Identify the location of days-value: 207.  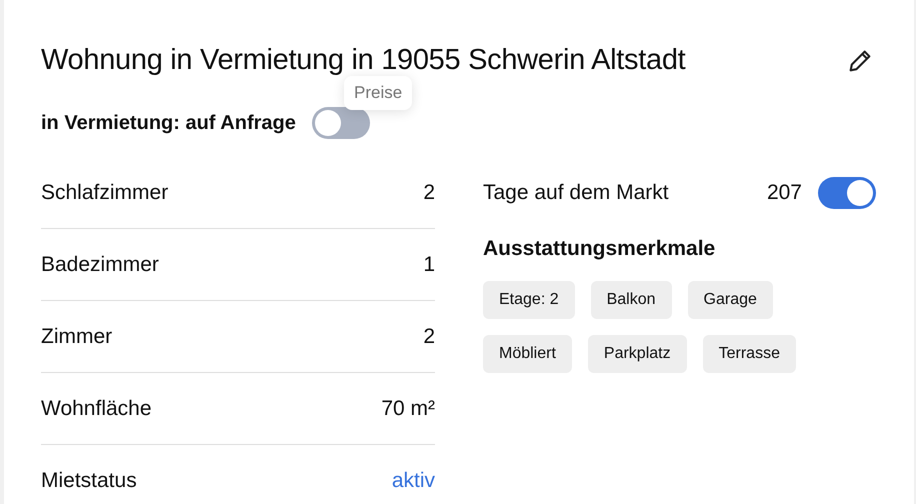
(784, 193).